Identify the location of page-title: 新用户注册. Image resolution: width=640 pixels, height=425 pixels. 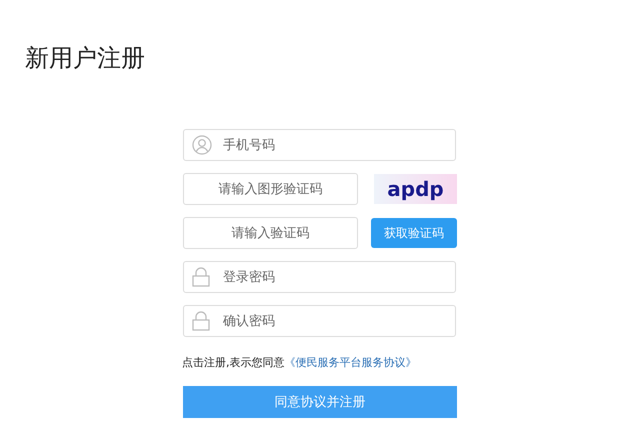
(85, 58).